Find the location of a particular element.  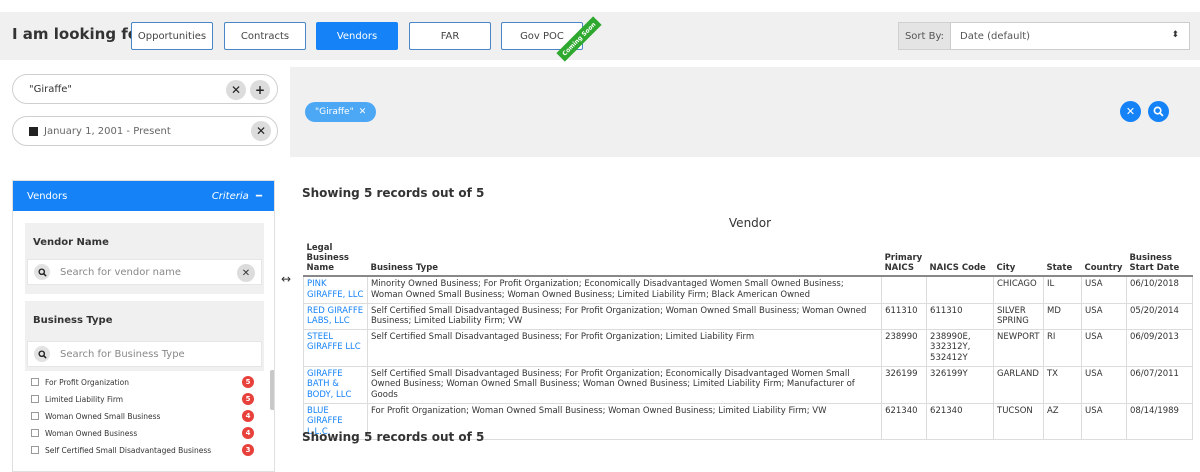

business-type-search: Search for Business Type is located at coordinates (144, 354).